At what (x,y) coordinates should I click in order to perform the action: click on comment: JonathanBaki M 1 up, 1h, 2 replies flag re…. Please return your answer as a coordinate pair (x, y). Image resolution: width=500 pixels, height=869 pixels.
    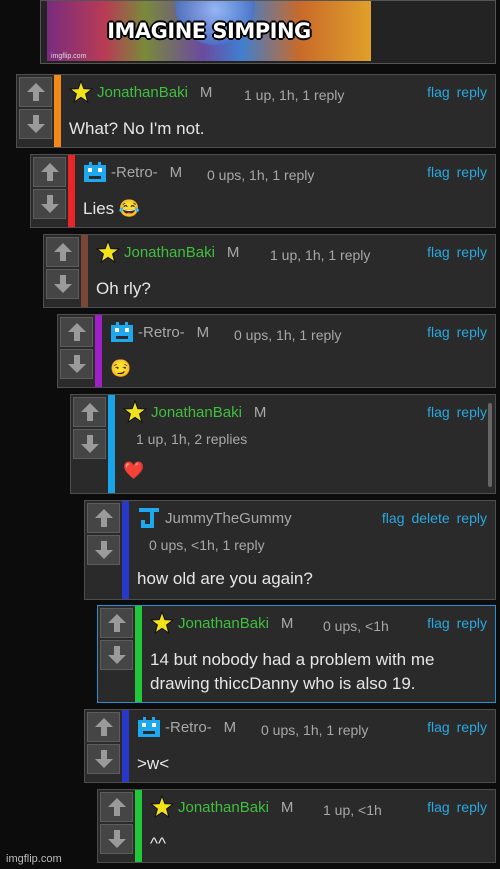
    Looking at the image, I should click on (283, 444).